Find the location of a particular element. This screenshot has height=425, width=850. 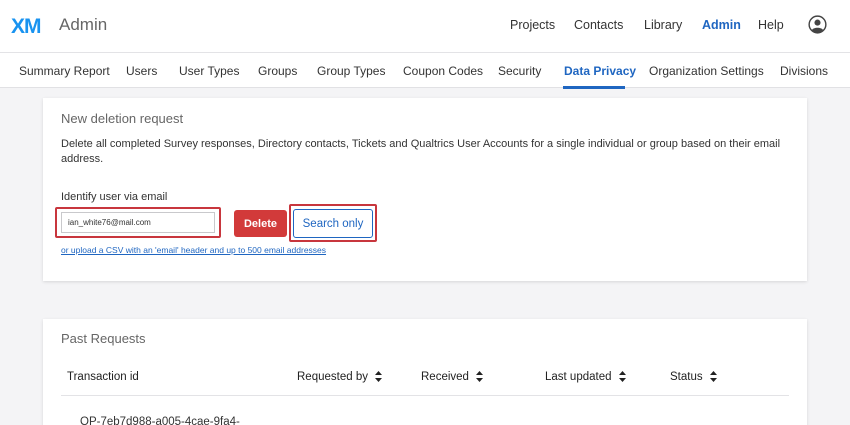

email-field-highlight is located at coordinates (138, 222).